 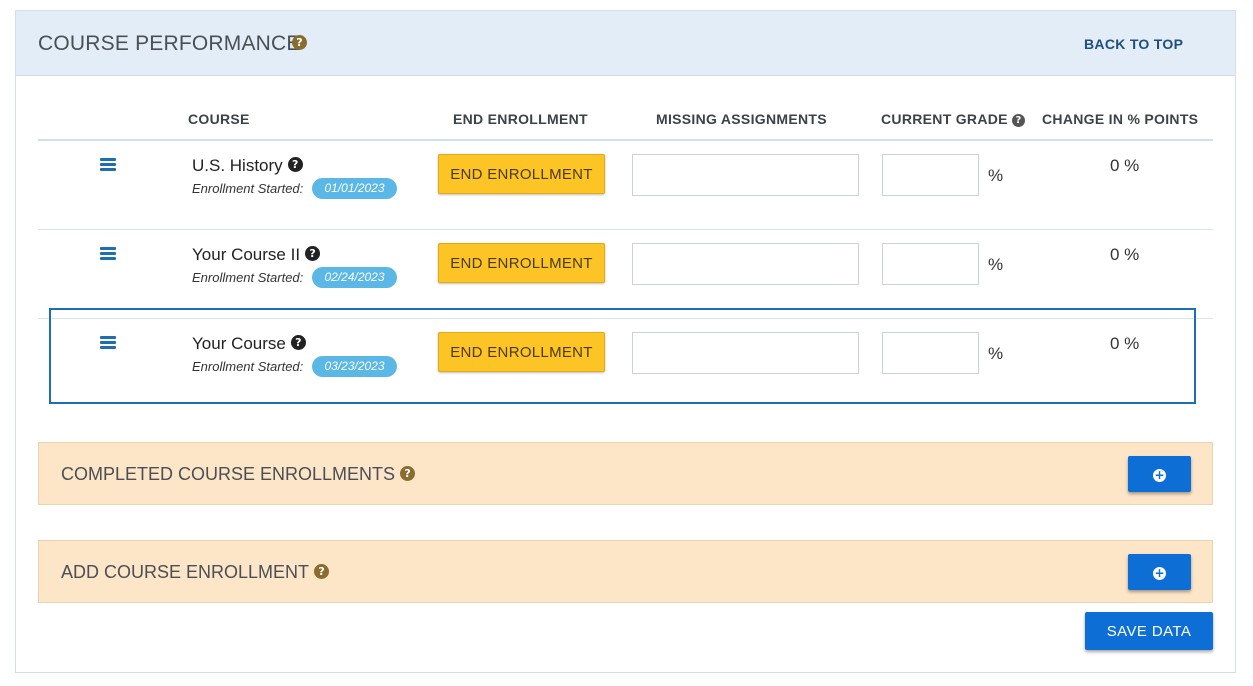 I want to click on start-date-badge: 01/01/2023, so click(x=354, y=188).